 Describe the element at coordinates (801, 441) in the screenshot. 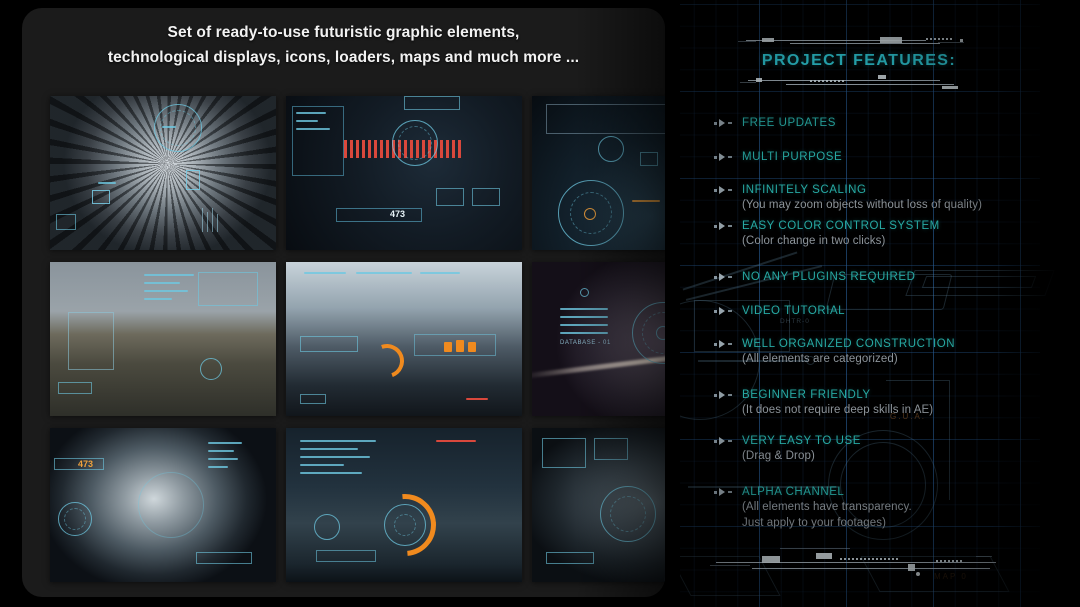

I see `feature-heading: VERY EASY TO USE` at that location.